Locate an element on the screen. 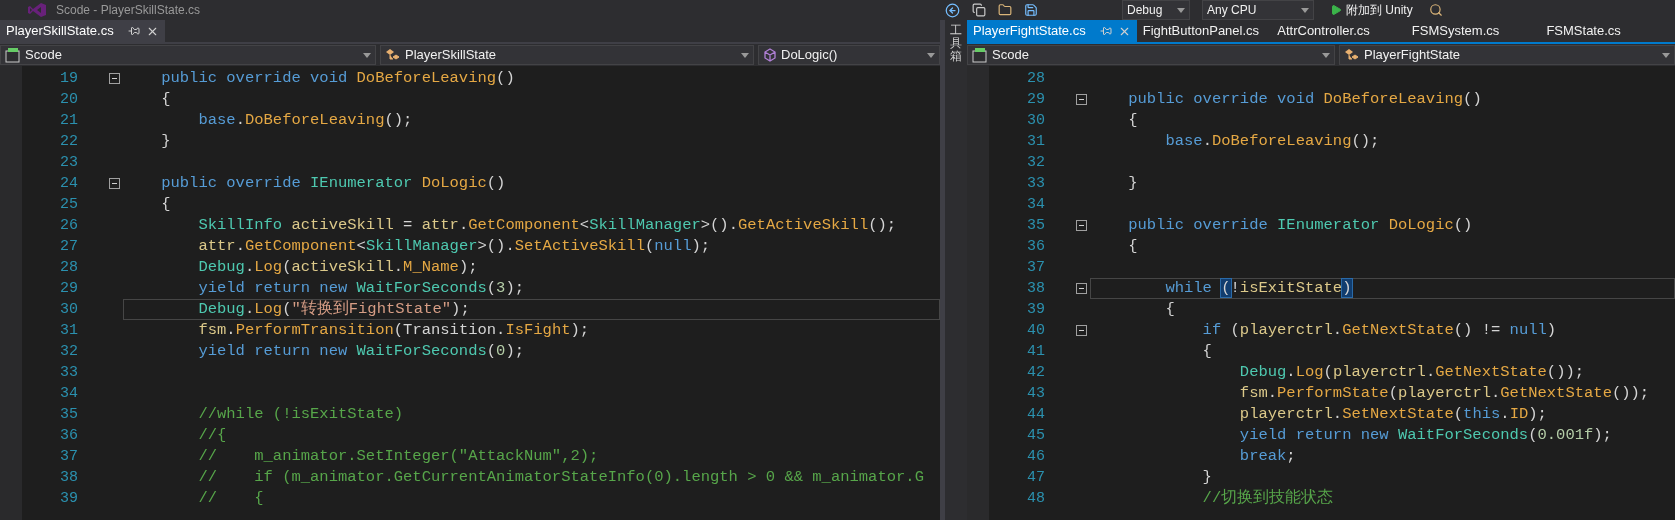 The image size is (1675, 520). line-number: 26 is located at coordinates (68, 226).